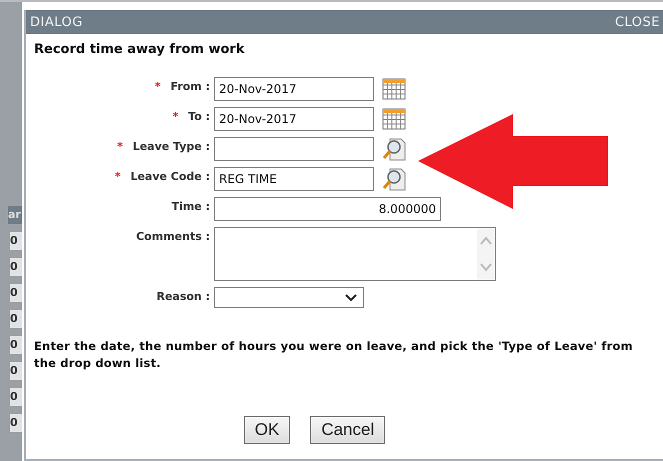  What do you see at coordinates (191, 206) in the screenshot?
I see `field-label: Time :` at bounding box center [191, 206].